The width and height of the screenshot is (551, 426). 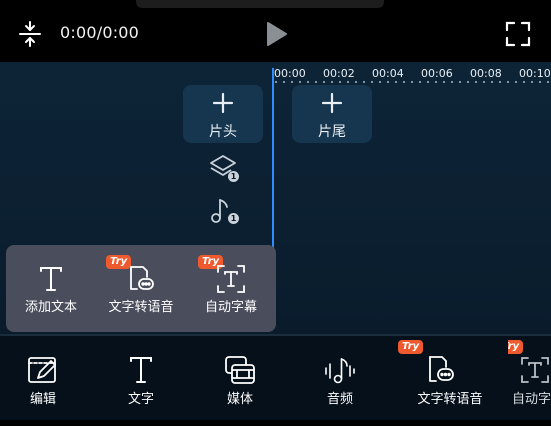 I want to click on audio-icon, so click(x=340, y=371).